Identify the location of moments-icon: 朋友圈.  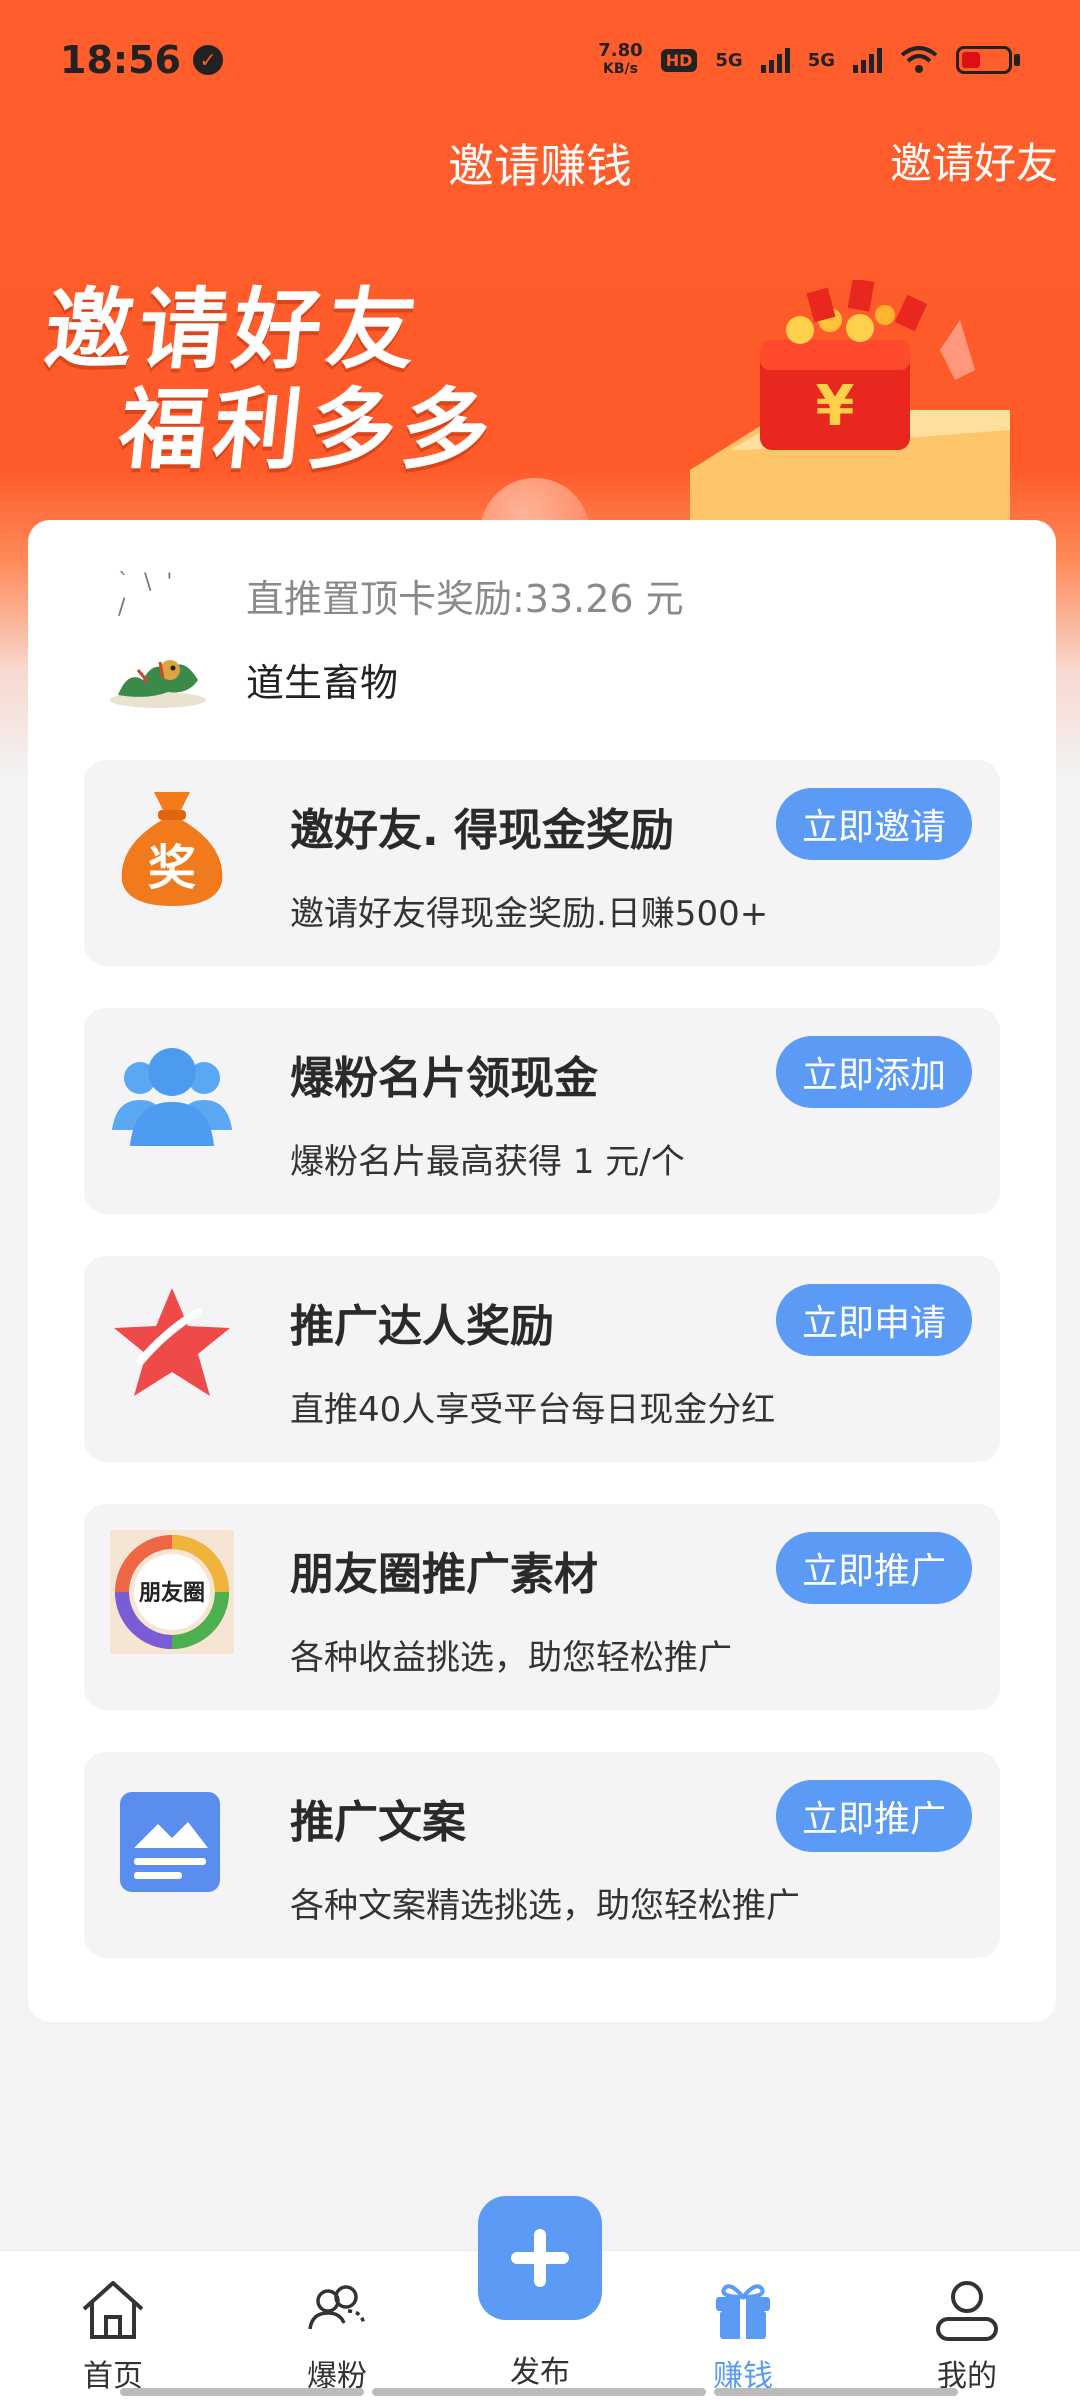
(172, 1592).